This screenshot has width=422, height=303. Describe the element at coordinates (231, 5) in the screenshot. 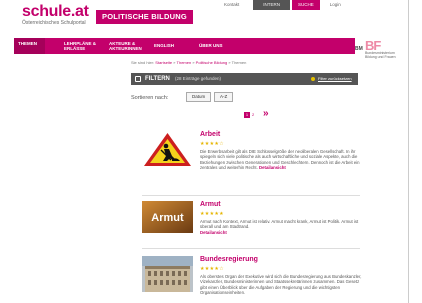

I see `kontakt-link: Kontakt` at that location.